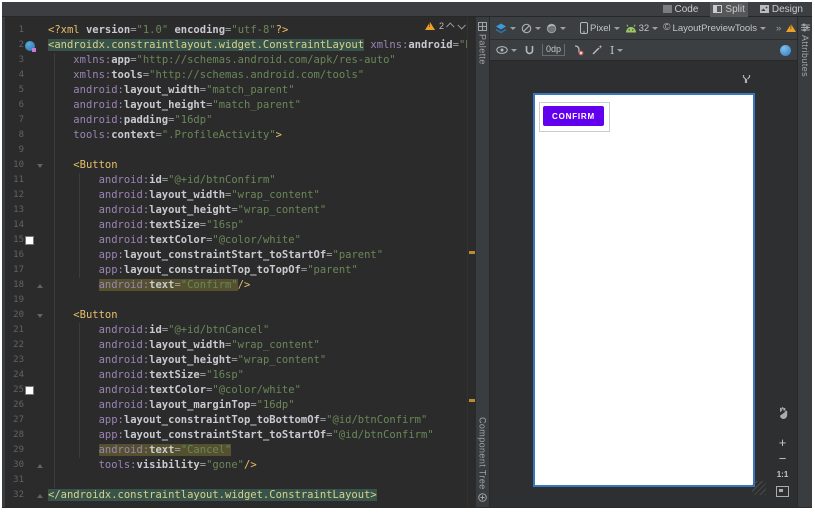 This screenshot has width=815, height=518. I want to click on text-tool-button: I, so click(617, 50).